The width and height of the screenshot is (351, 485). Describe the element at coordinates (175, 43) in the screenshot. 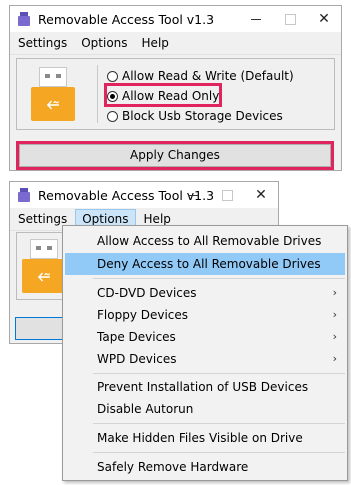

I see `menu-bar: Settings Options Help` at that location.